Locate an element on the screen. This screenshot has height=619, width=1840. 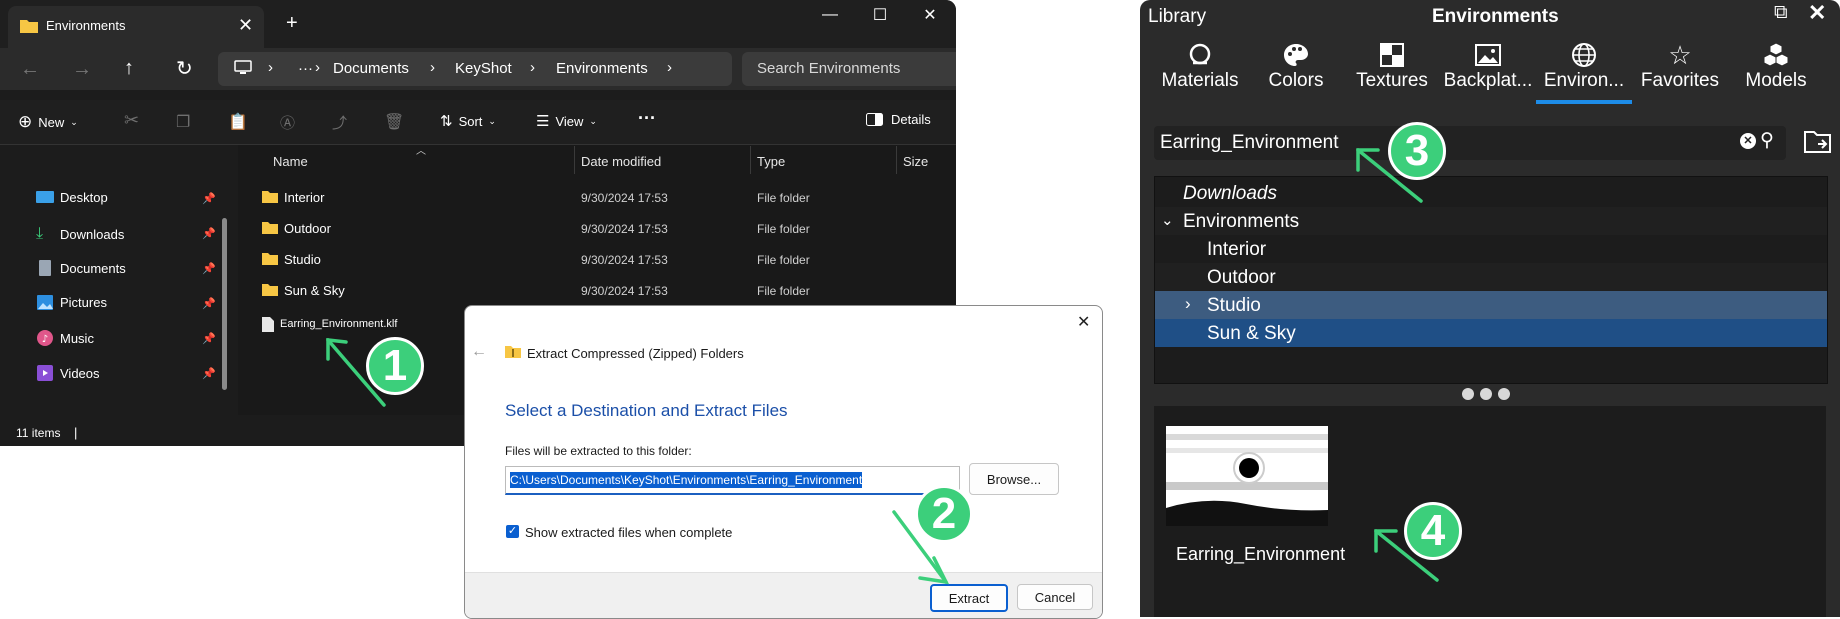
step-badge-4: 4 is located at coordinates (1433, 531).